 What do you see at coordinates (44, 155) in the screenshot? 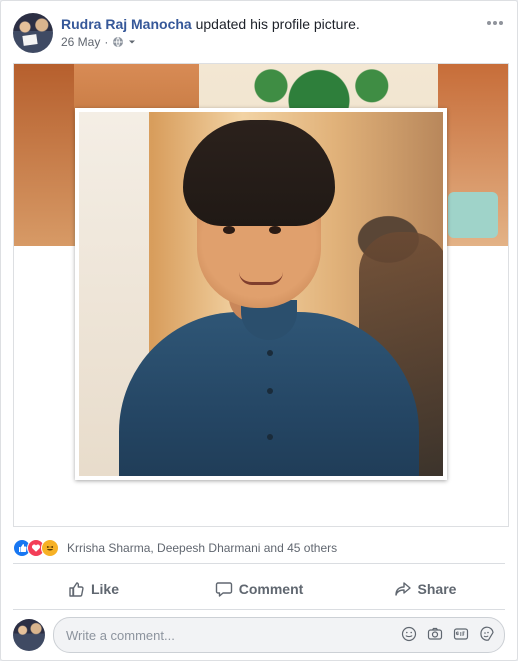
I see `cover-left-pillar` at bounding box center [44, 155].